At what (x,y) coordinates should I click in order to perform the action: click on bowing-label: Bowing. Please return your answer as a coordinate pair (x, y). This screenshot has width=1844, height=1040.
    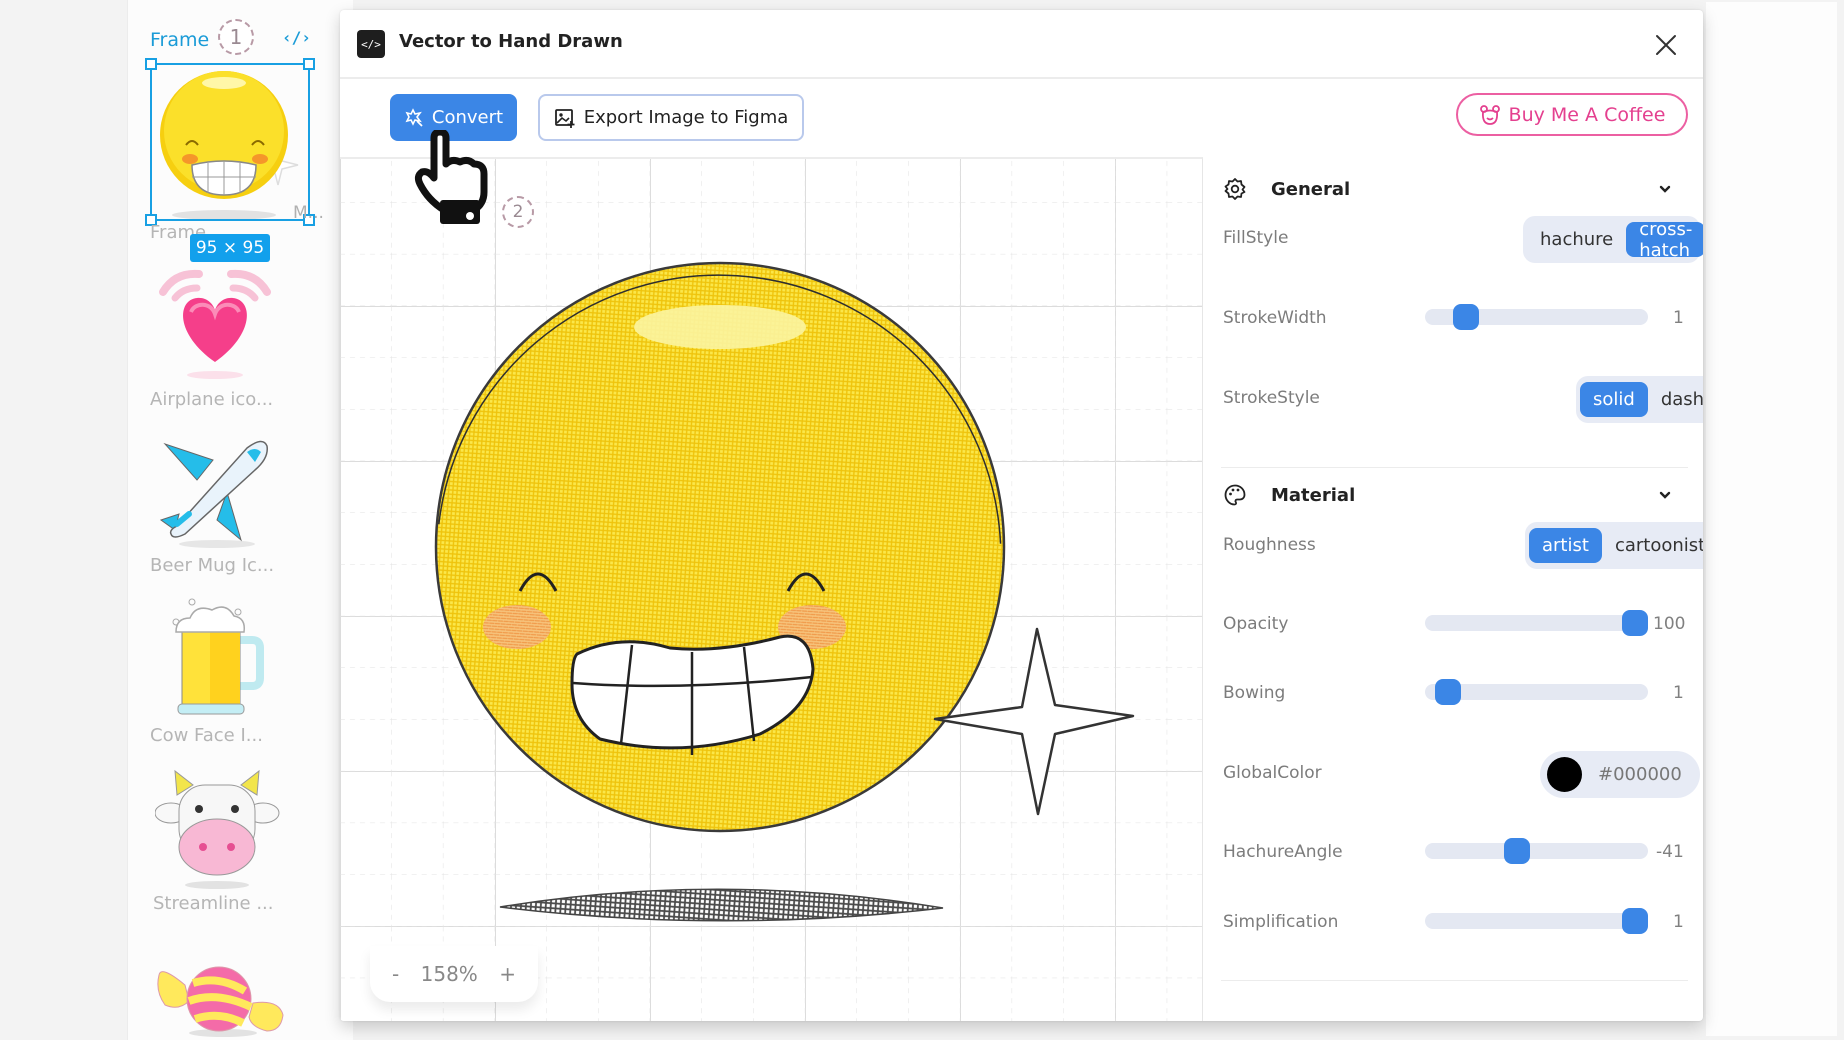
    Looking at the image, I should click on (1254, 693).